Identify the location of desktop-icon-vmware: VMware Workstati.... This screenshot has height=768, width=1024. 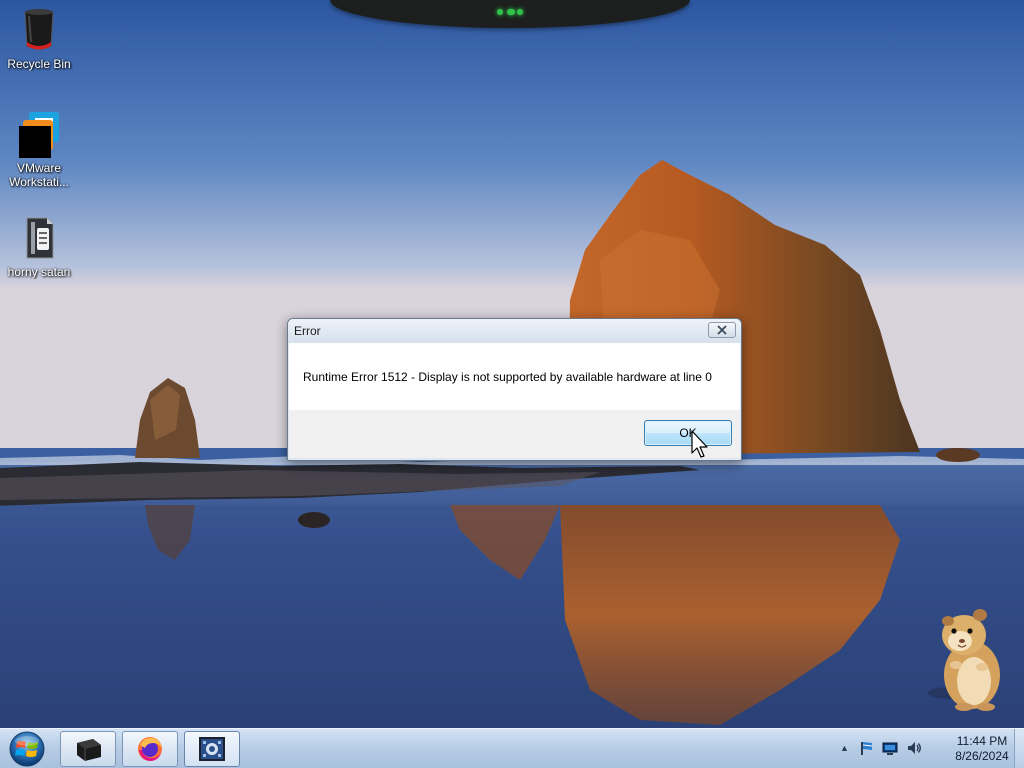
(39, 149).